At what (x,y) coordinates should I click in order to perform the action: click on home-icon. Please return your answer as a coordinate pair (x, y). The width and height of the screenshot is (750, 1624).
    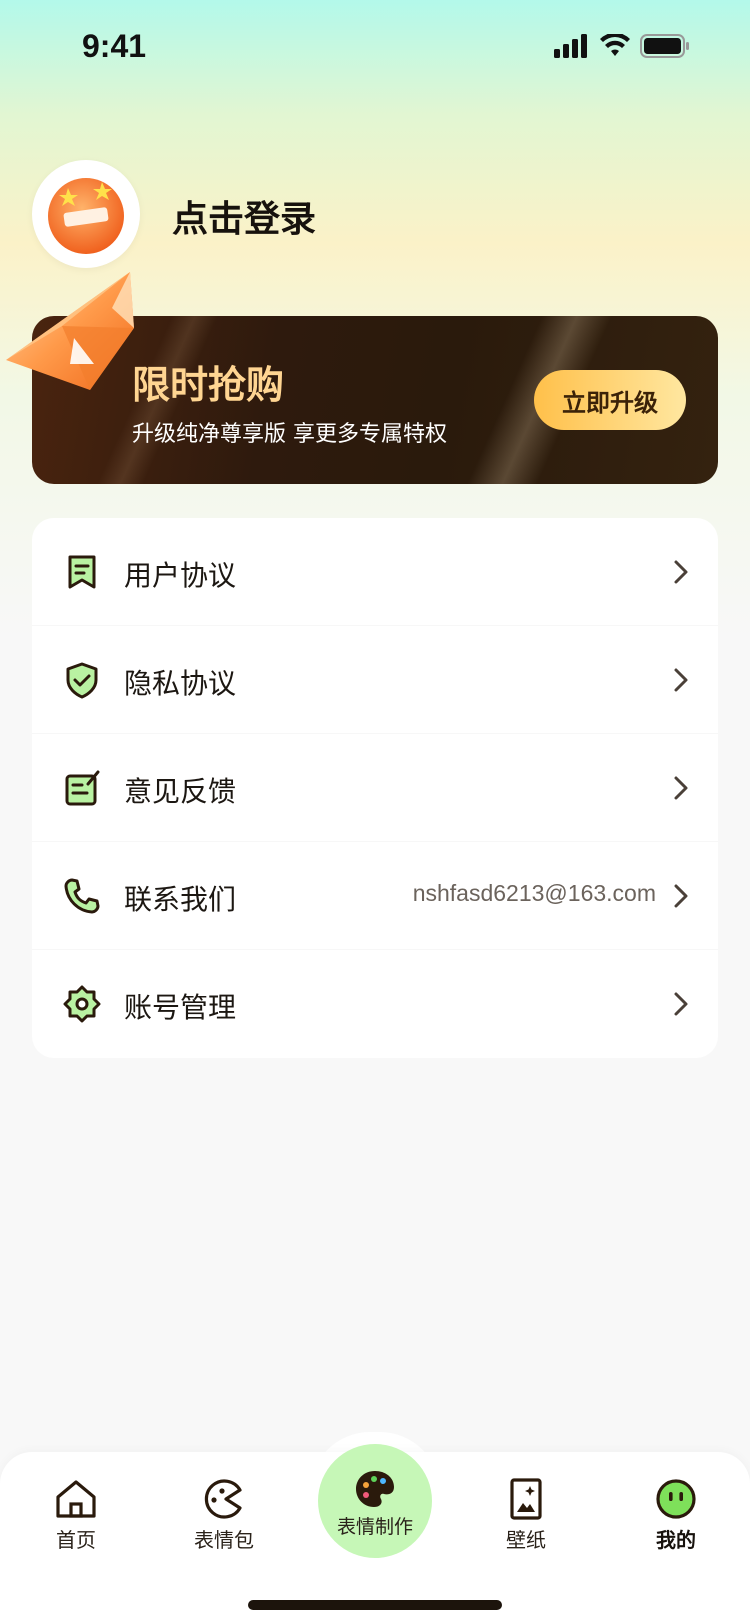
    Looking at the image, I should click on (76, 1499).